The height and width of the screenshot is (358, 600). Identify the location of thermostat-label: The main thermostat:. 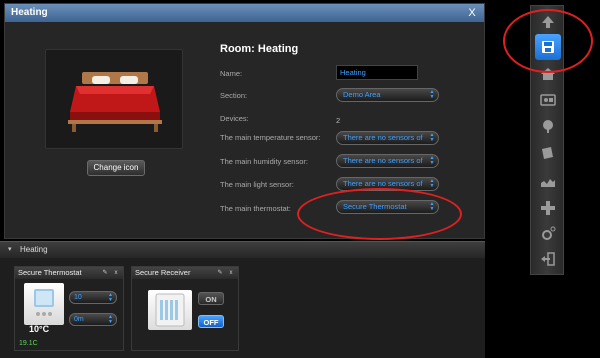
(255, 208).